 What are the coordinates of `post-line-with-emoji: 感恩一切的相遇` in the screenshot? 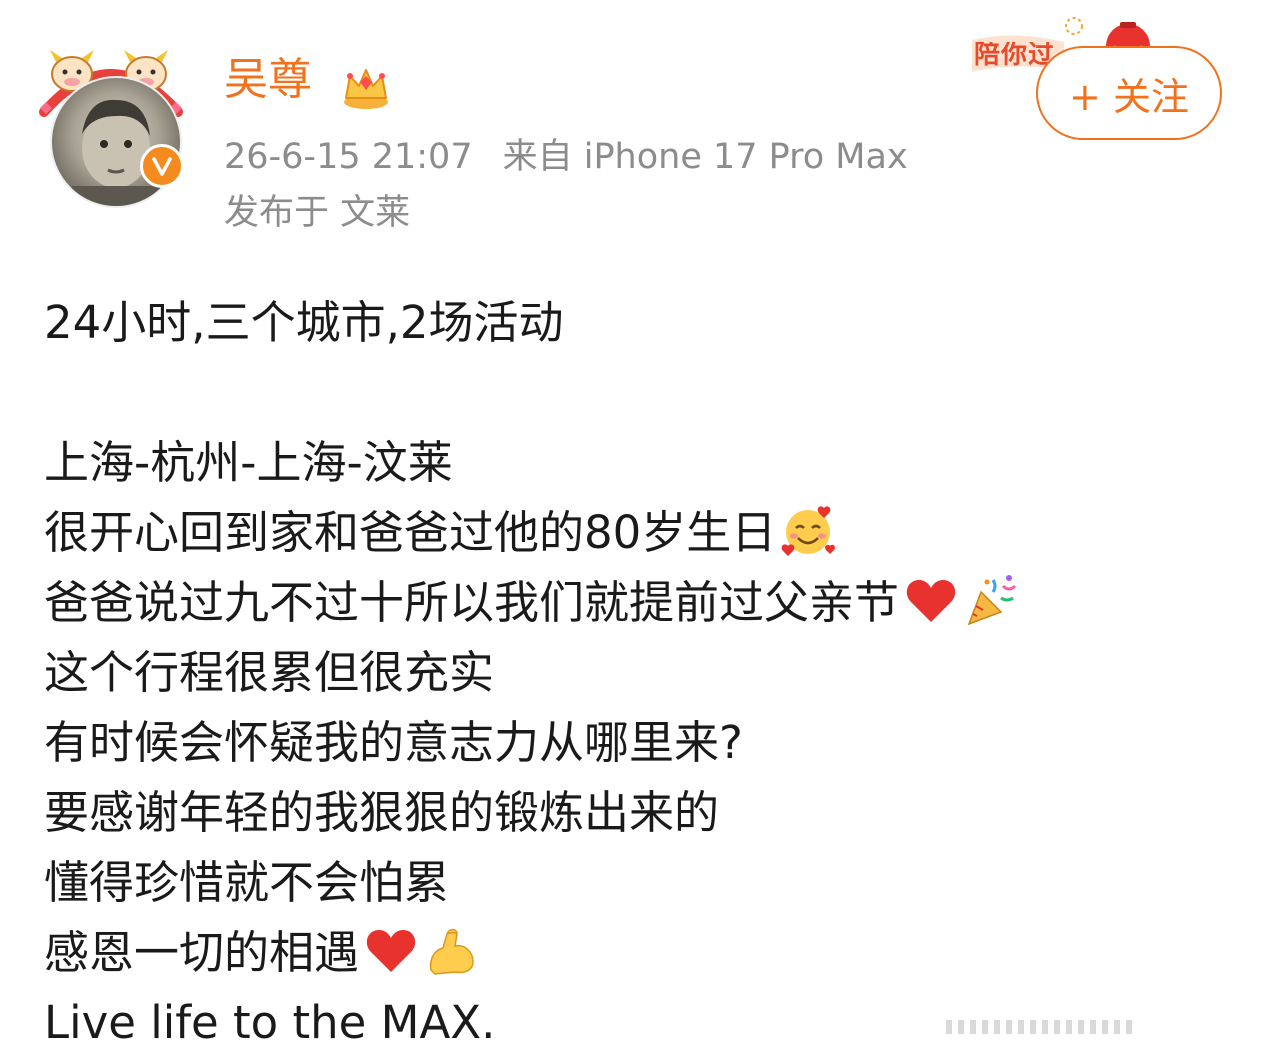 It's located at (634, 953).